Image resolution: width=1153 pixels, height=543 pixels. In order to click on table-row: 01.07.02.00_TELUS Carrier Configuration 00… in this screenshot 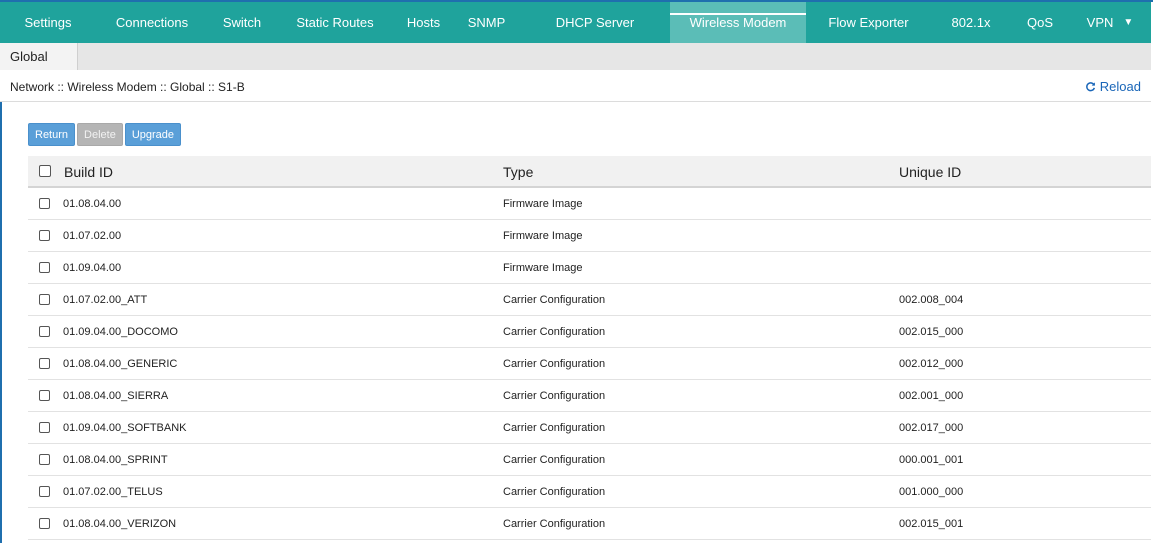, I will do `click(589, 492)`.